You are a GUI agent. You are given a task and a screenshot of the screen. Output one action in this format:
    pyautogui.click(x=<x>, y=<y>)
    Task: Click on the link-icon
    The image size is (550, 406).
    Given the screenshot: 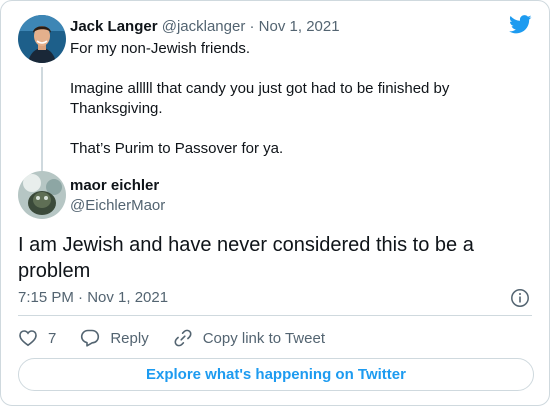 What is the action you would take?
    pyautogui.click(x=183, y=338)
    